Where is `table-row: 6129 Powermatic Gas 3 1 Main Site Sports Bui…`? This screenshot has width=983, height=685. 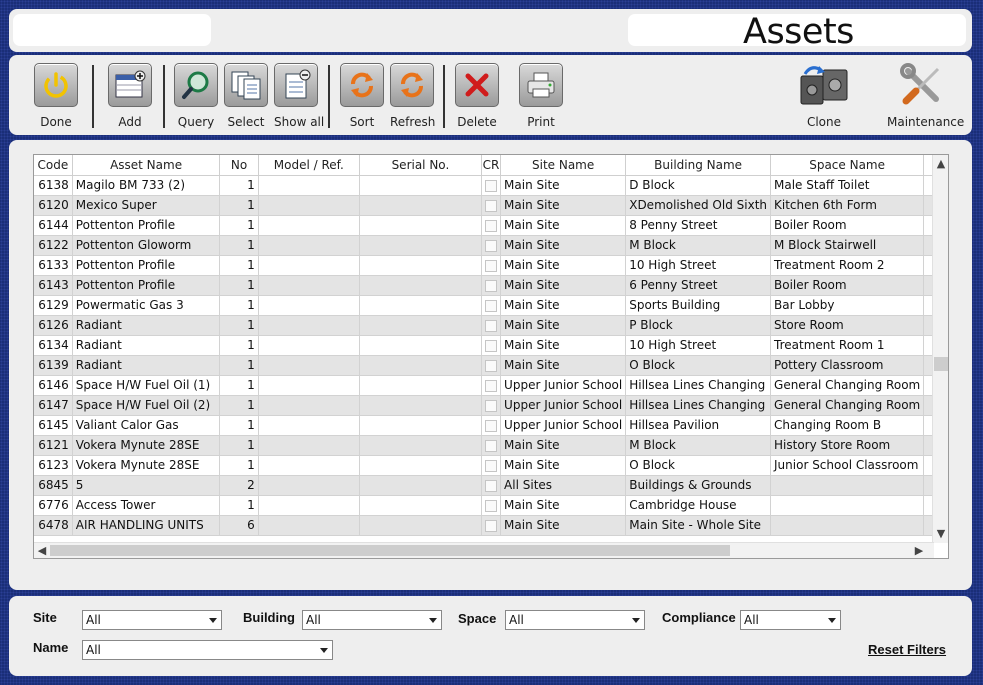
table-row: 6129 Powermatic Gas 3 1 Main Site Sports Bui… is located at coordinates (491, 305).